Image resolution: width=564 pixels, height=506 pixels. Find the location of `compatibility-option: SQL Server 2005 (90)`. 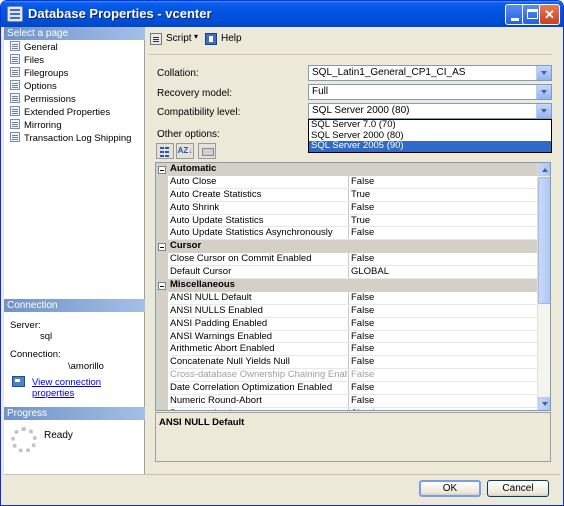

compatibility-option: SQL Server 2005 (90) is located at coordinates (430, 146).